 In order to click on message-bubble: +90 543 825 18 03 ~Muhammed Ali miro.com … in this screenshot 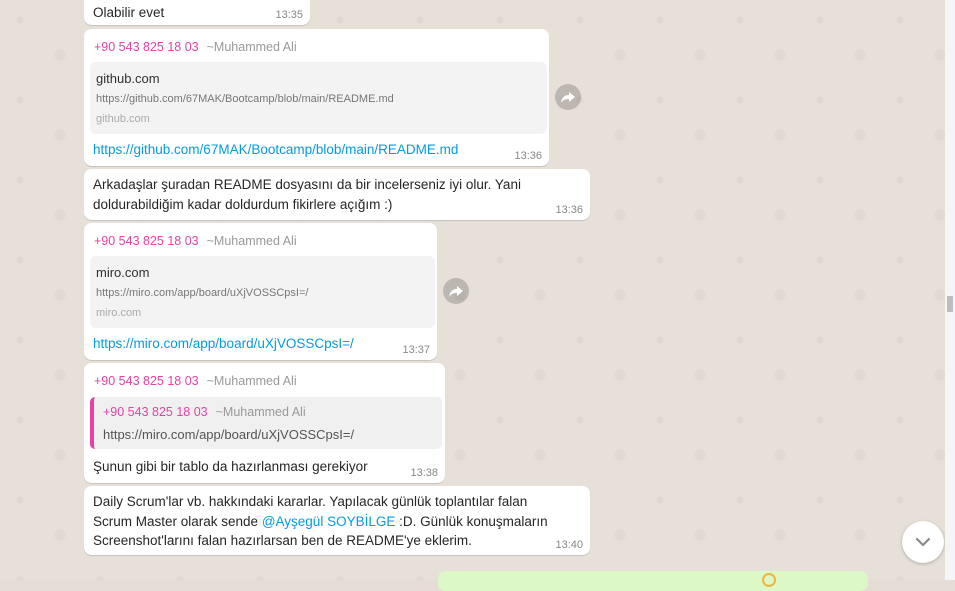, I will do `click(260, 291)`.